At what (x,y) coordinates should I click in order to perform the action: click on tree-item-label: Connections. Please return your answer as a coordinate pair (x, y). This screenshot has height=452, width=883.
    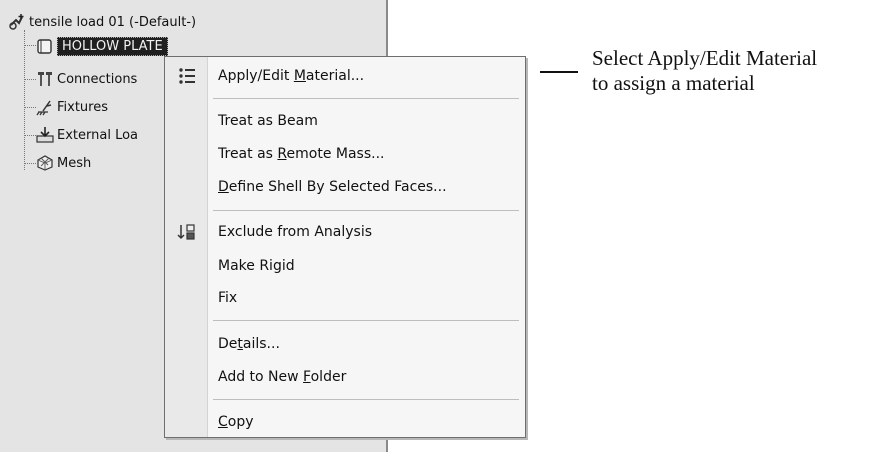
    Looking at the image, I should click on (97, 79).